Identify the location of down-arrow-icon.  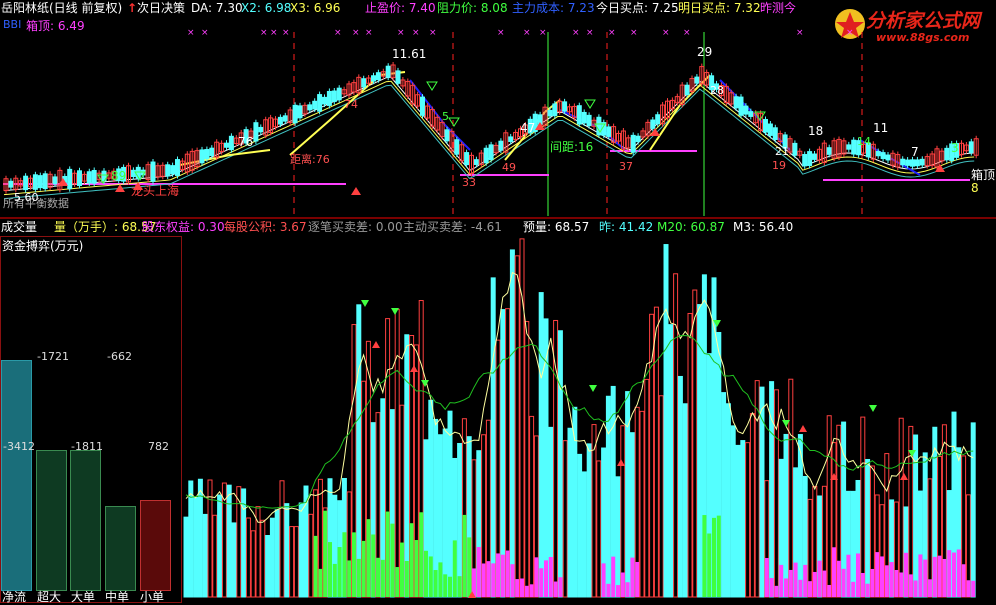
(873, 408).